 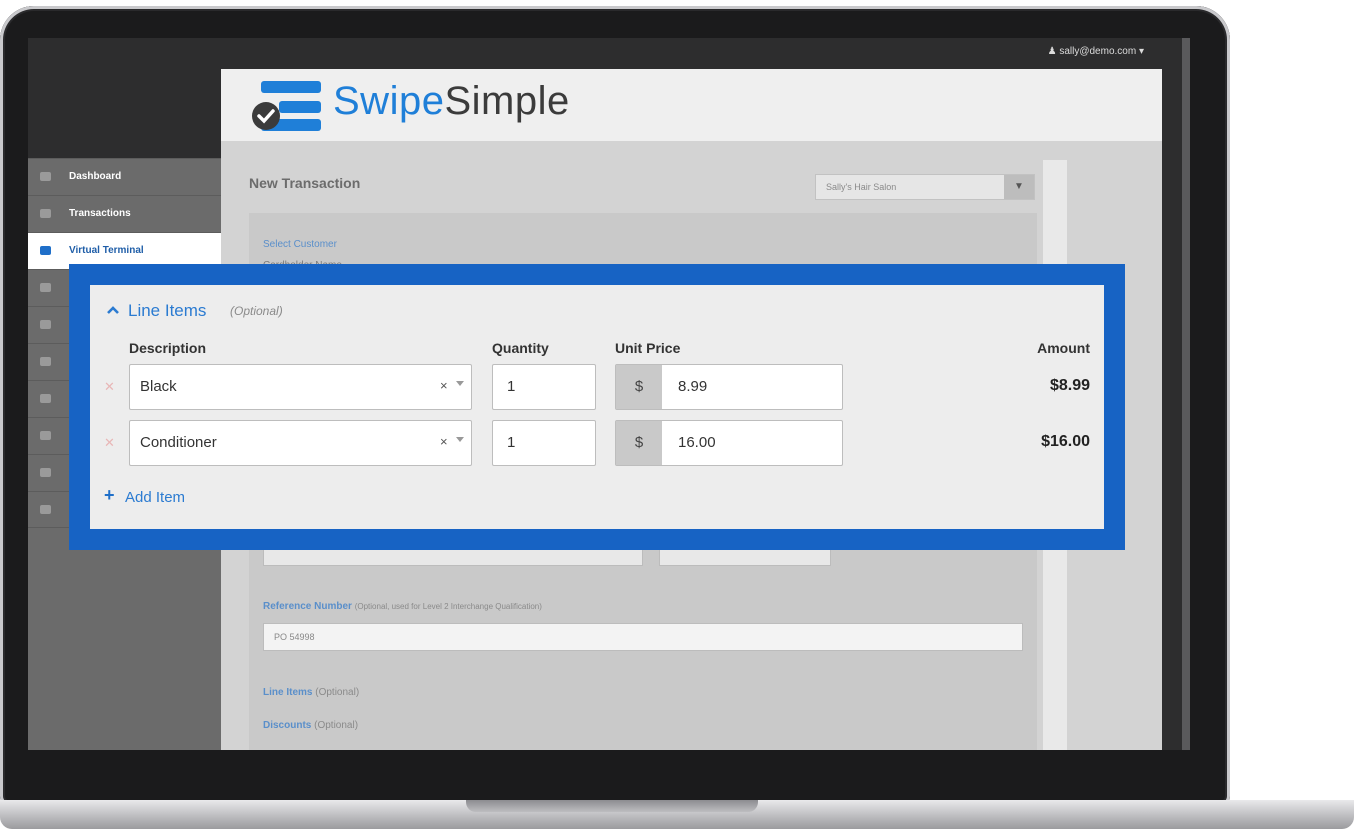 I want to click on plus-icon: +, so click(x=109, y=495).